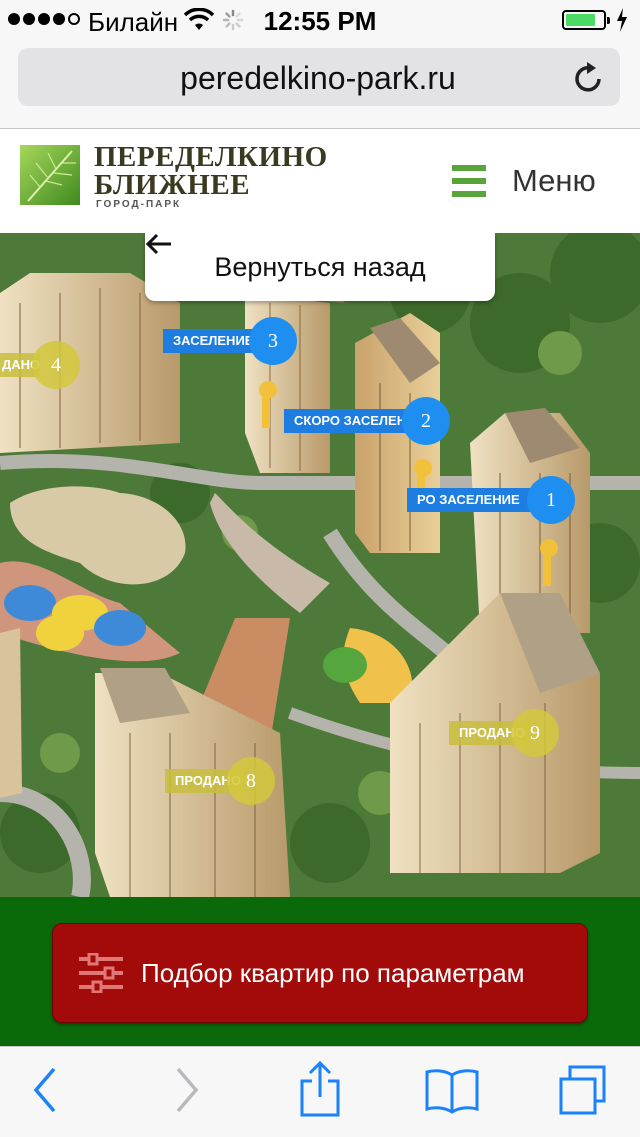 This screenshot has height=1137, width=640. I want to click on filter-button-label: Подбор квартир по параметрам, so click(333, 972).